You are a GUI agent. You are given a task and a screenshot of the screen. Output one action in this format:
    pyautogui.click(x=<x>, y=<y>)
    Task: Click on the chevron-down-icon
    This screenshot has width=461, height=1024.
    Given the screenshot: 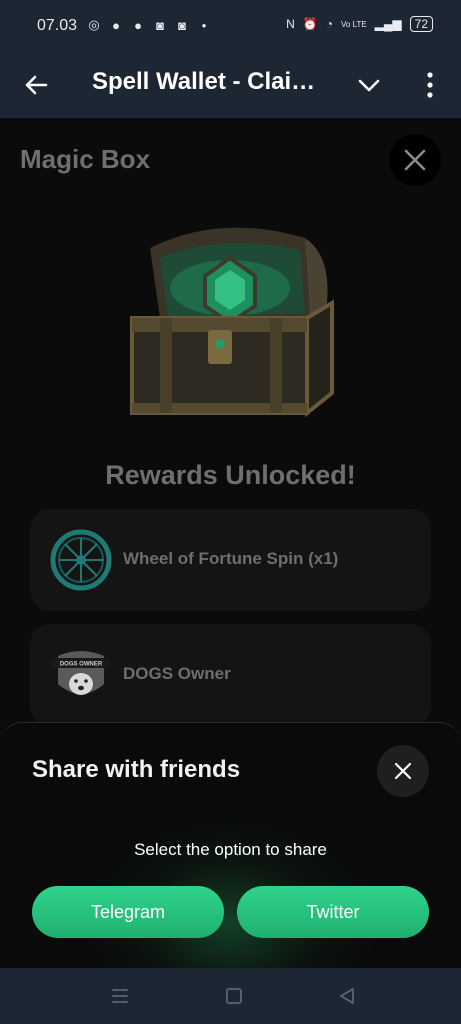 What is the action you would take?
    pyautogui.click(x=369, y=85)
    